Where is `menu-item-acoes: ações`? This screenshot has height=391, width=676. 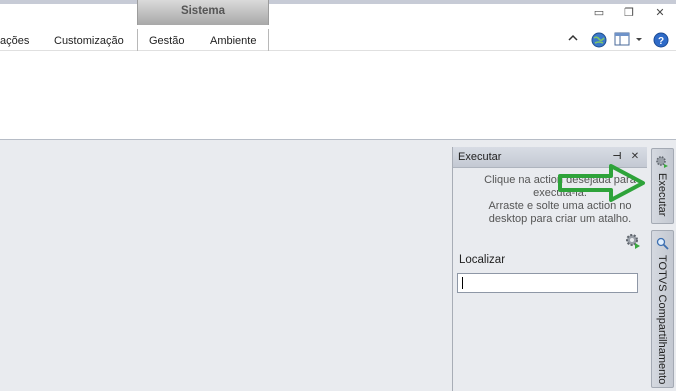
menu-item-acoes: ações is located at coordinates (14, 40).